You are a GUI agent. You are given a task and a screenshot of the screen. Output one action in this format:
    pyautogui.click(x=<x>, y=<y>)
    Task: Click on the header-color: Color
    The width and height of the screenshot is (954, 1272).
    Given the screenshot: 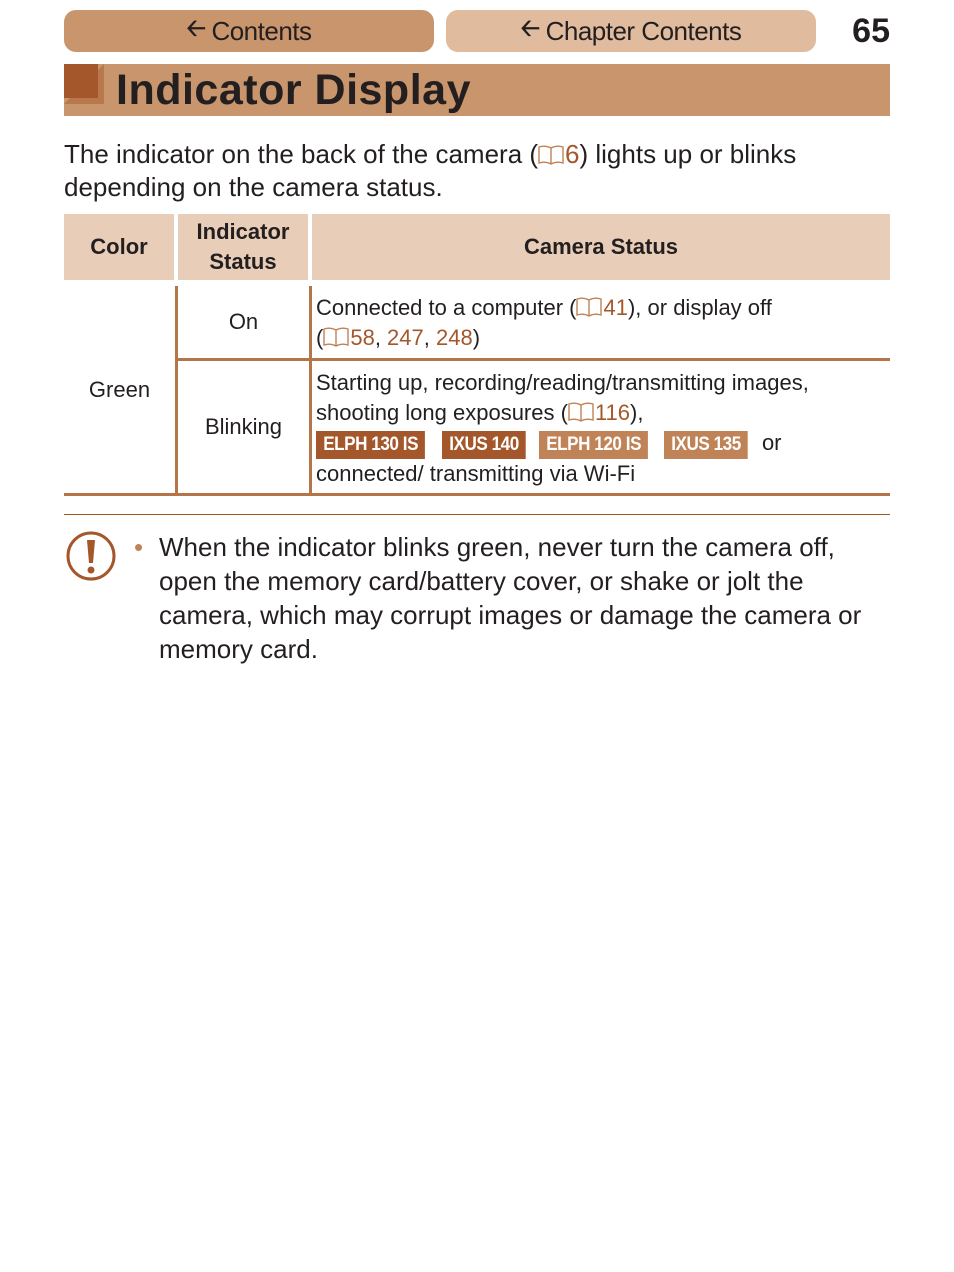 What is the action you would take?
    pyautogui.click(x=121, y=250)
    